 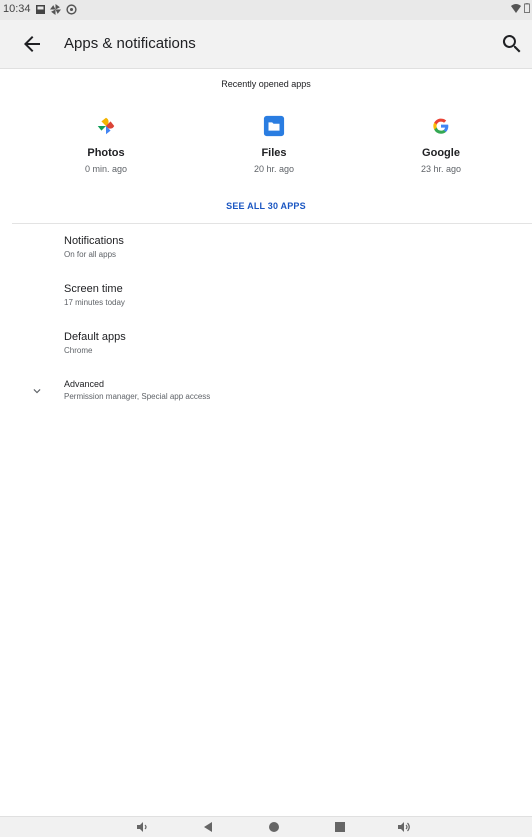 What do you see at coordinates (340, 827) in the screenshot?
I see `recents-nav-icon` at bounding box center [340, 827].